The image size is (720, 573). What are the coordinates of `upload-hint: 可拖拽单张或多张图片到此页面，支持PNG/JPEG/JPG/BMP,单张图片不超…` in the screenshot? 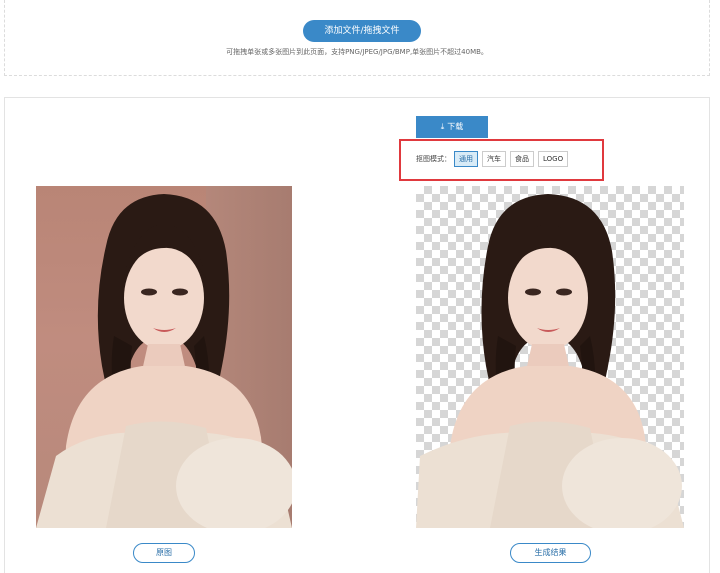 It's located at (357, 52).